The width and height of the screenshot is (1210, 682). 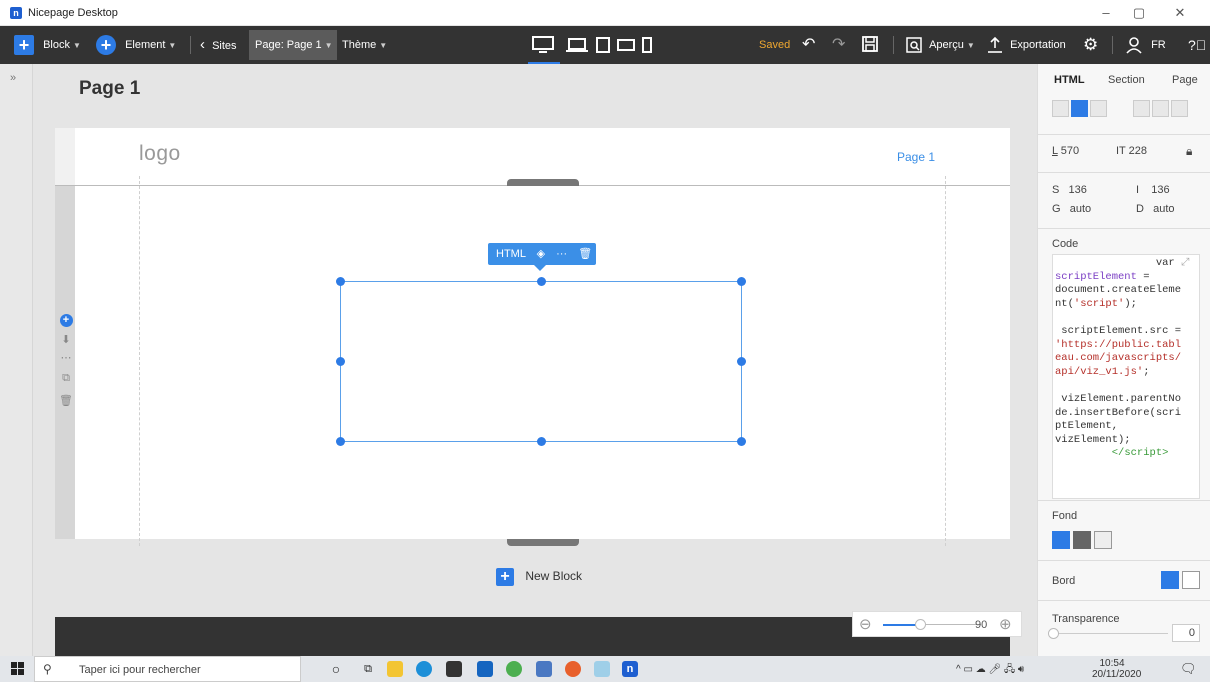 What do you see at coordinates (990, 670) in the screenshot?
I see `system-tray-icons: ^ ▭ ☁ 🎤︎ 🖧 🔊︎` at bounding box center [990, 670].